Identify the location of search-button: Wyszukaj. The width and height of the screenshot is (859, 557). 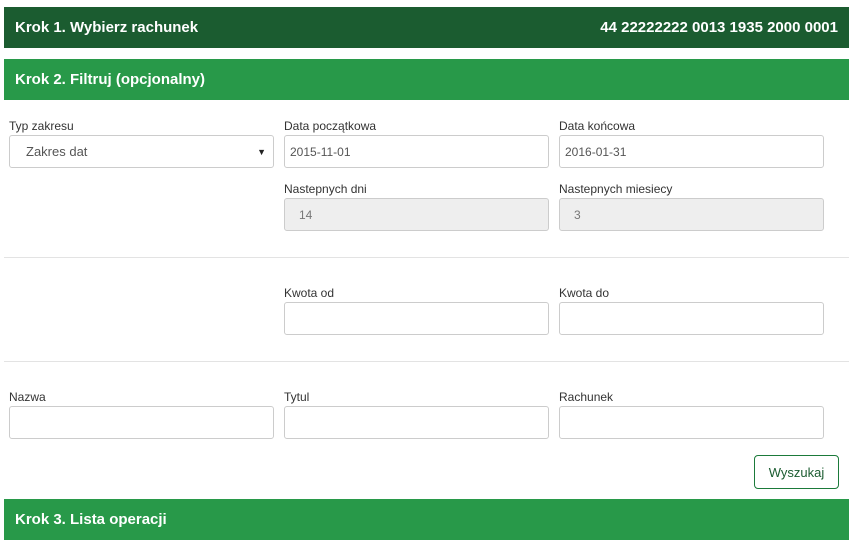
(796, 472).